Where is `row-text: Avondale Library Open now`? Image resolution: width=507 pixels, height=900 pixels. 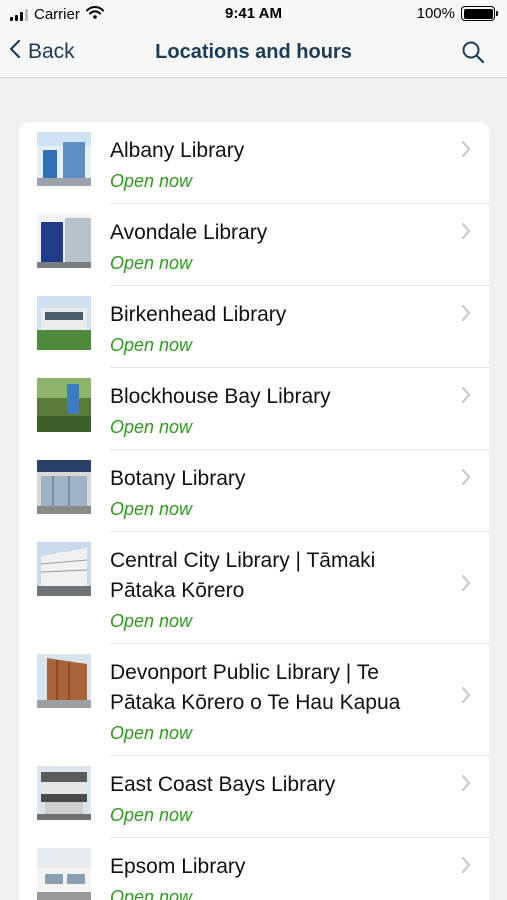
row-text: Avondale Library Open now is located at coordinates (210, 241).